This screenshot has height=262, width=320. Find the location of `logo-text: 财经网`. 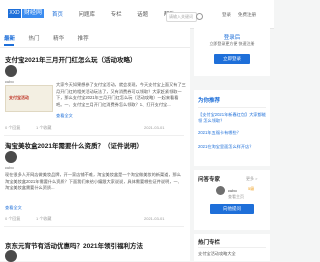

logo-text: 财经网 is located at coordinates (33, 13).